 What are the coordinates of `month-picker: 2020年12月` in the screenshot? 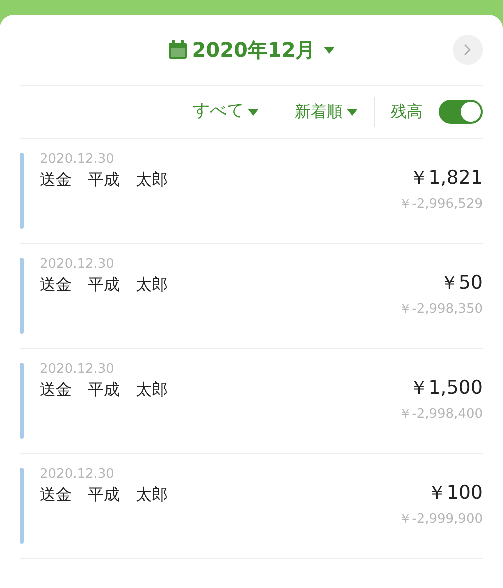 It's located at (251, 50).